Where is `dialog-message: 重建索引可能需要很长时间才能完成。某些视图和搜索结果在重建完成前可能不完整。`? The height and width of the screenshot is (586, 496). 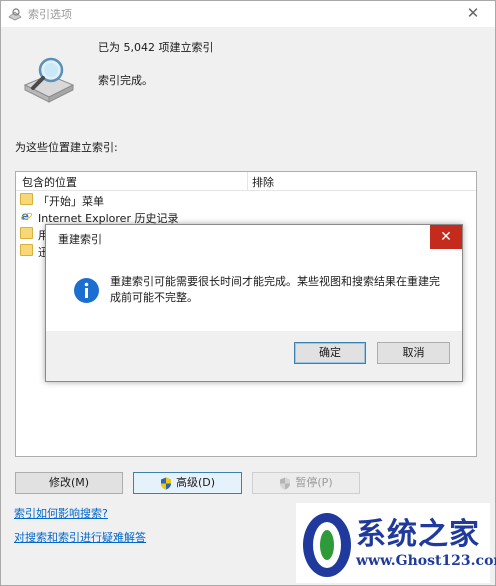
dialog-message: 重建索引可能需要很长时间才能完成。某些视图和搜索结果在重建完成前可能不完整。 is located at coordinates (275, 289).